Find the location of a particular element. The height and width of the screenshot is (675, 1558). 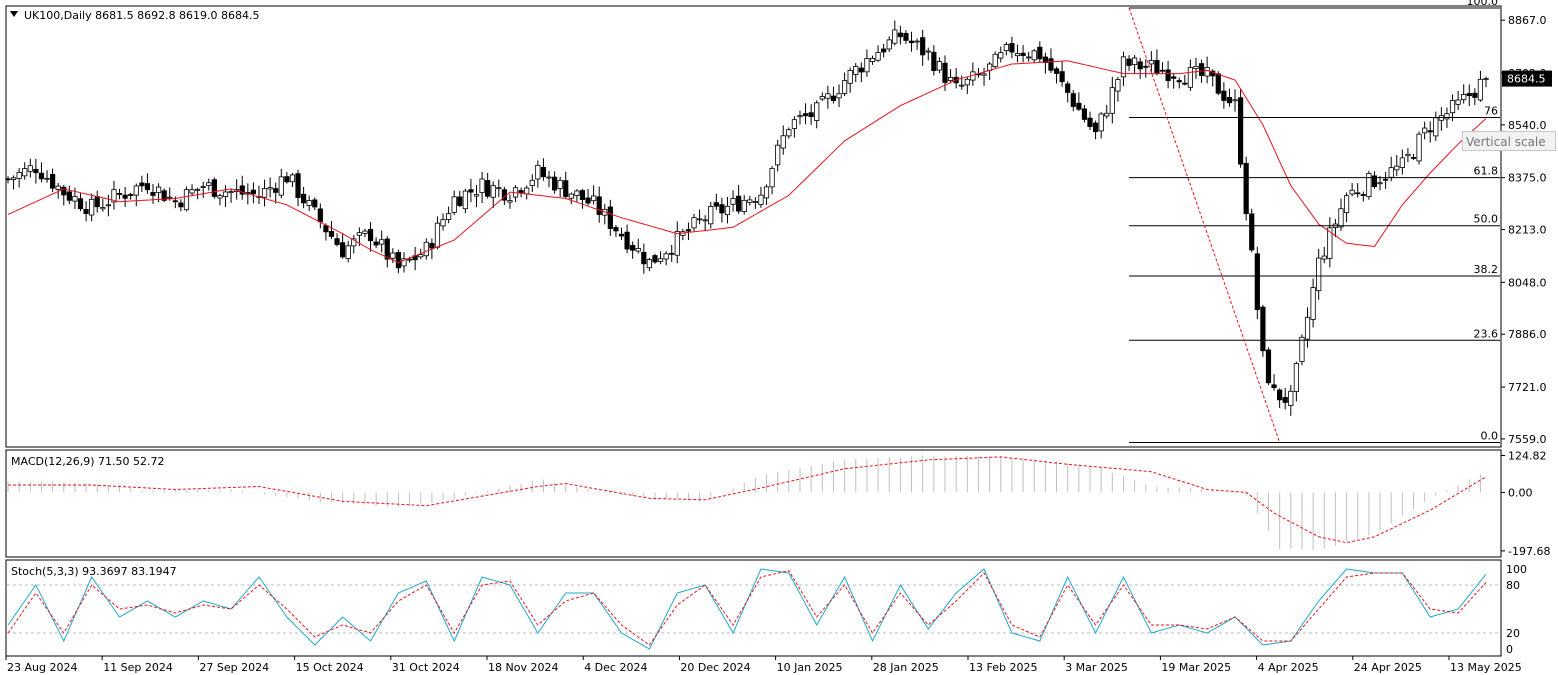

date-axis-label: 28 Jan 2025 is located at coordinates (906, 667).